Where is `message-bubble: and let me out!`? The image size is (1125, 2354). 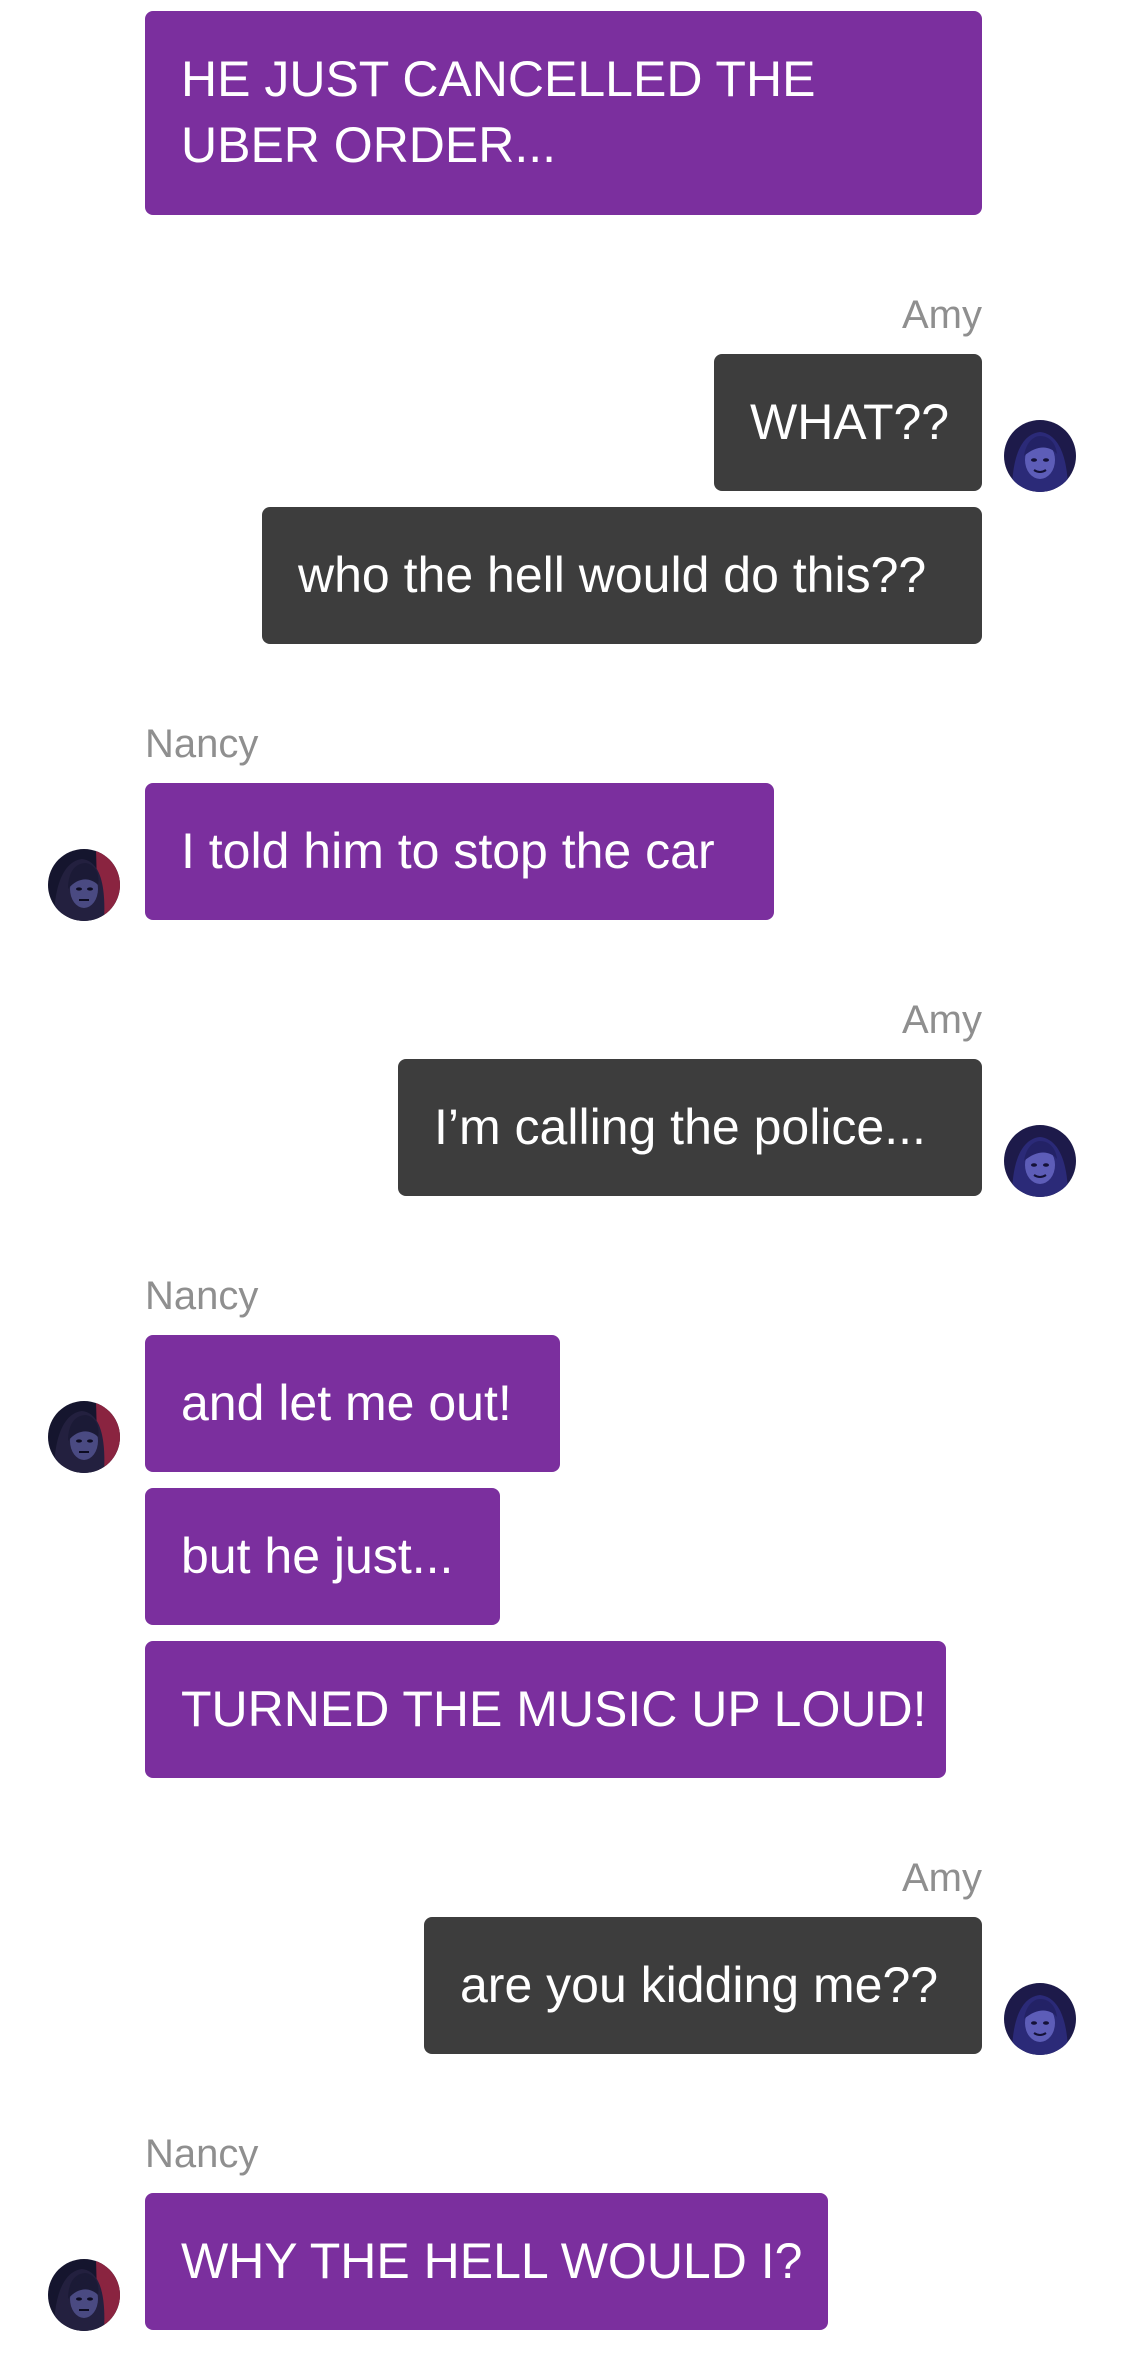
message-bubble: and let me out! is located at coordinates (352, 1403).